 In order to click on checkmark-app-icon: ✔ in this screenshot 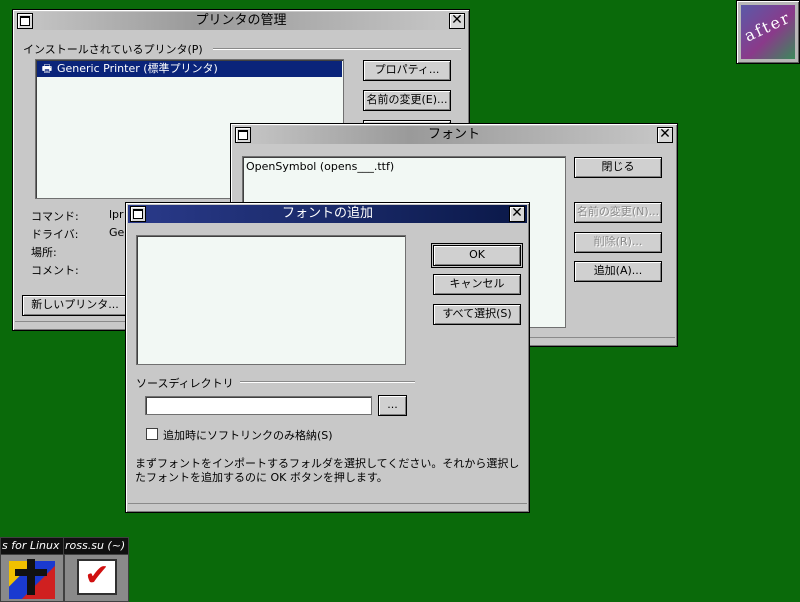, I will do `click(96, 578)`.